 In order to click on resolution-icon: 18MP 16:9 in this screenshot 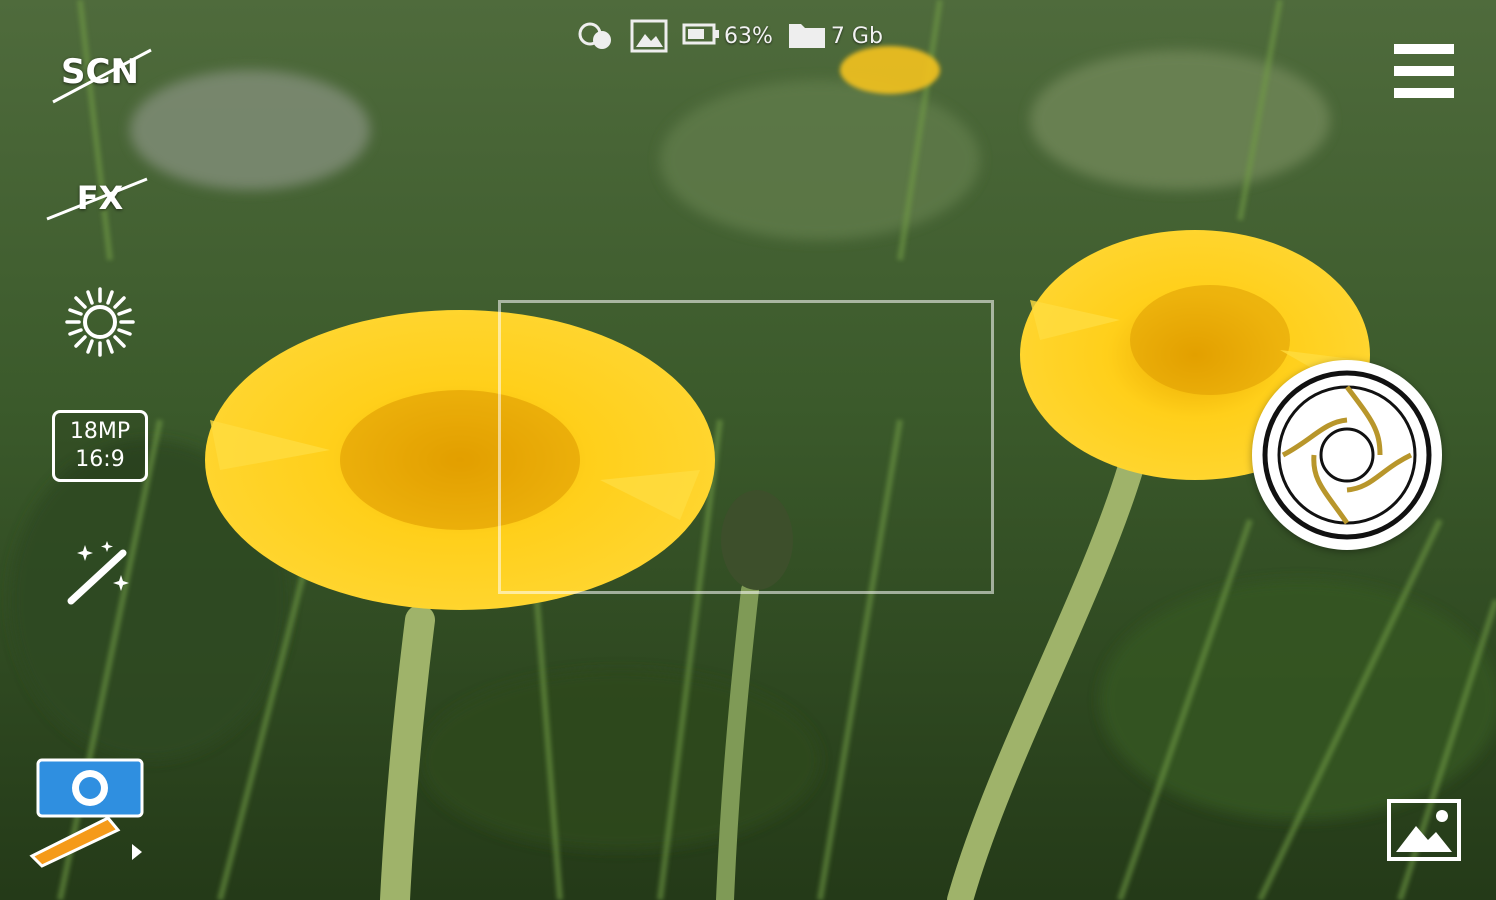, I will do `click(100, 446)`.